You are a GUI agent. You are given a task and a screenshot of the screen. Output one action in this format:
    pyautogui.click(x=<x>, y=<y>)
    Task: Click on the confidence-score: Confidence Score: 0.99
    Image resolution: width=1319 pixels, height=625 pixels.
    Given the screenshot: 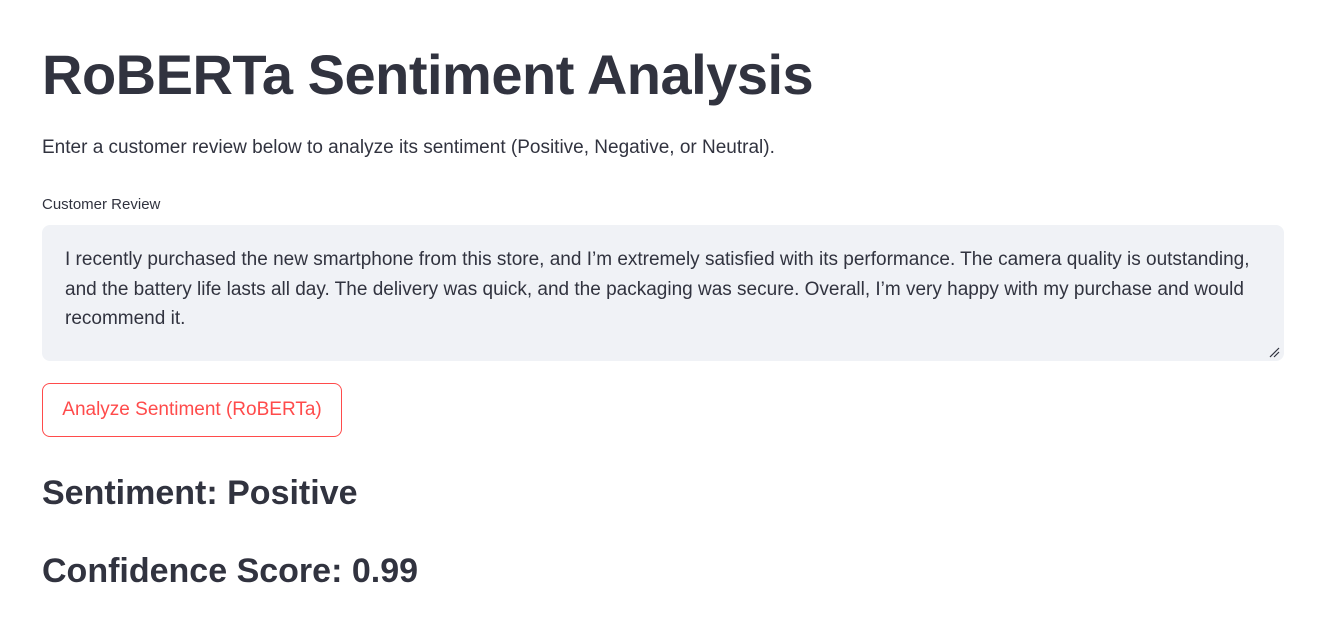 What is the action you would take?
    pyautogui.click(x=230, y=571)
    